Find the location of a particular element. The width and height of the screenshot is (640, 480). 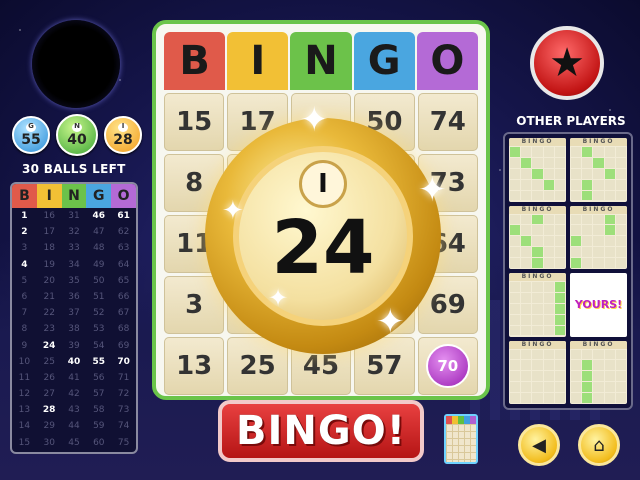

board-header: BINGO is located at coordinates (74, 196).